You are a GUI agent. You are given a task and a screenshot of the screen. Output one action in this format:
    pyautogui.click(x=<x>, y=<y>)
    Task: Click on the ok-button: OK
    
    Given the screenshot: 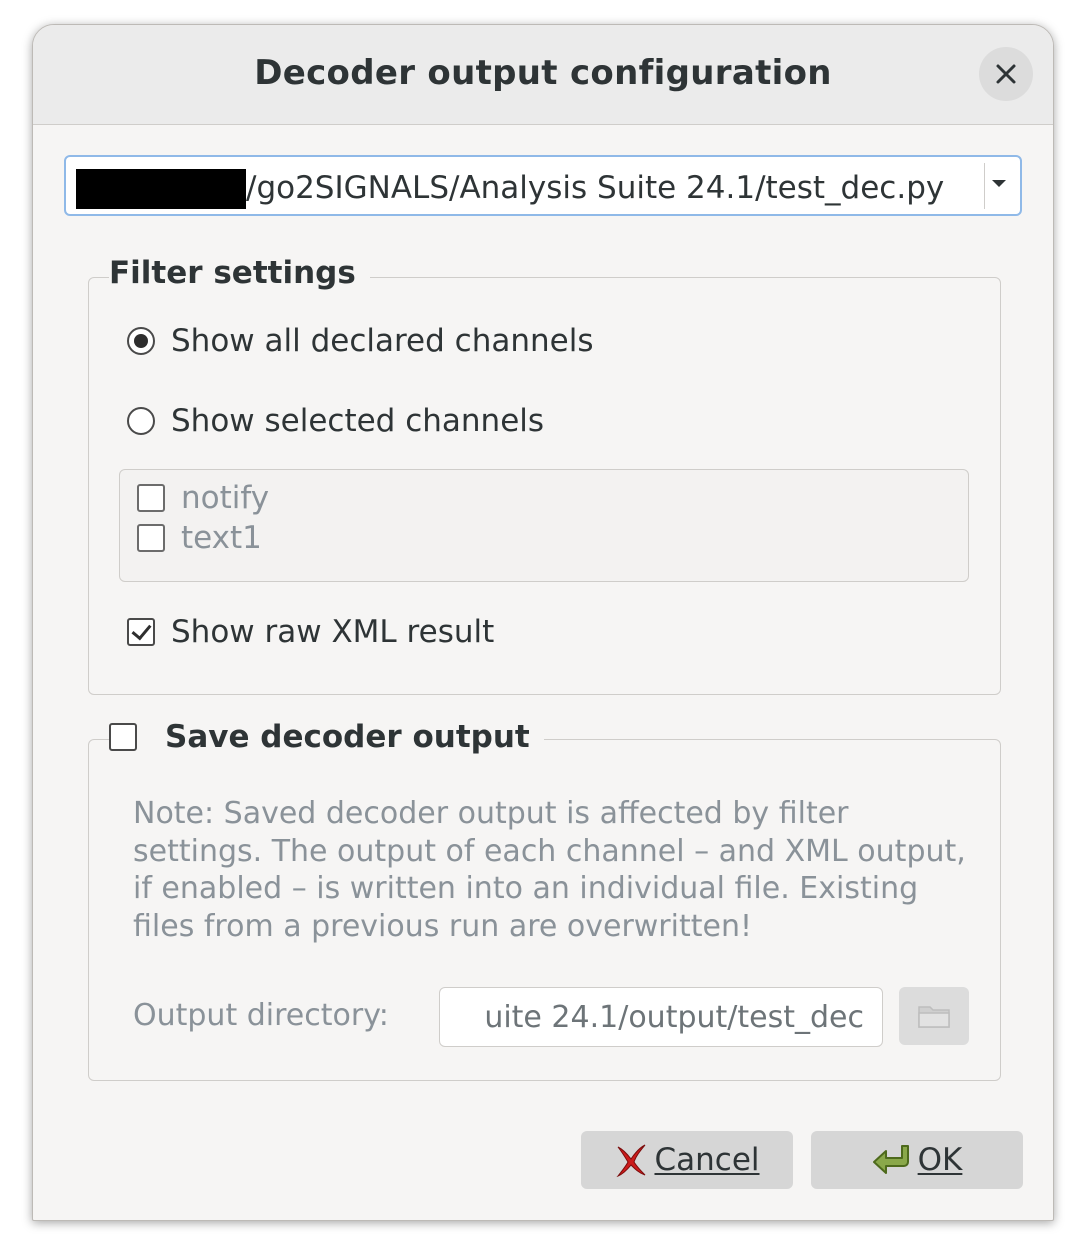 What is the action you would take?
    pyautogui.click(x=917, y=1160)
    